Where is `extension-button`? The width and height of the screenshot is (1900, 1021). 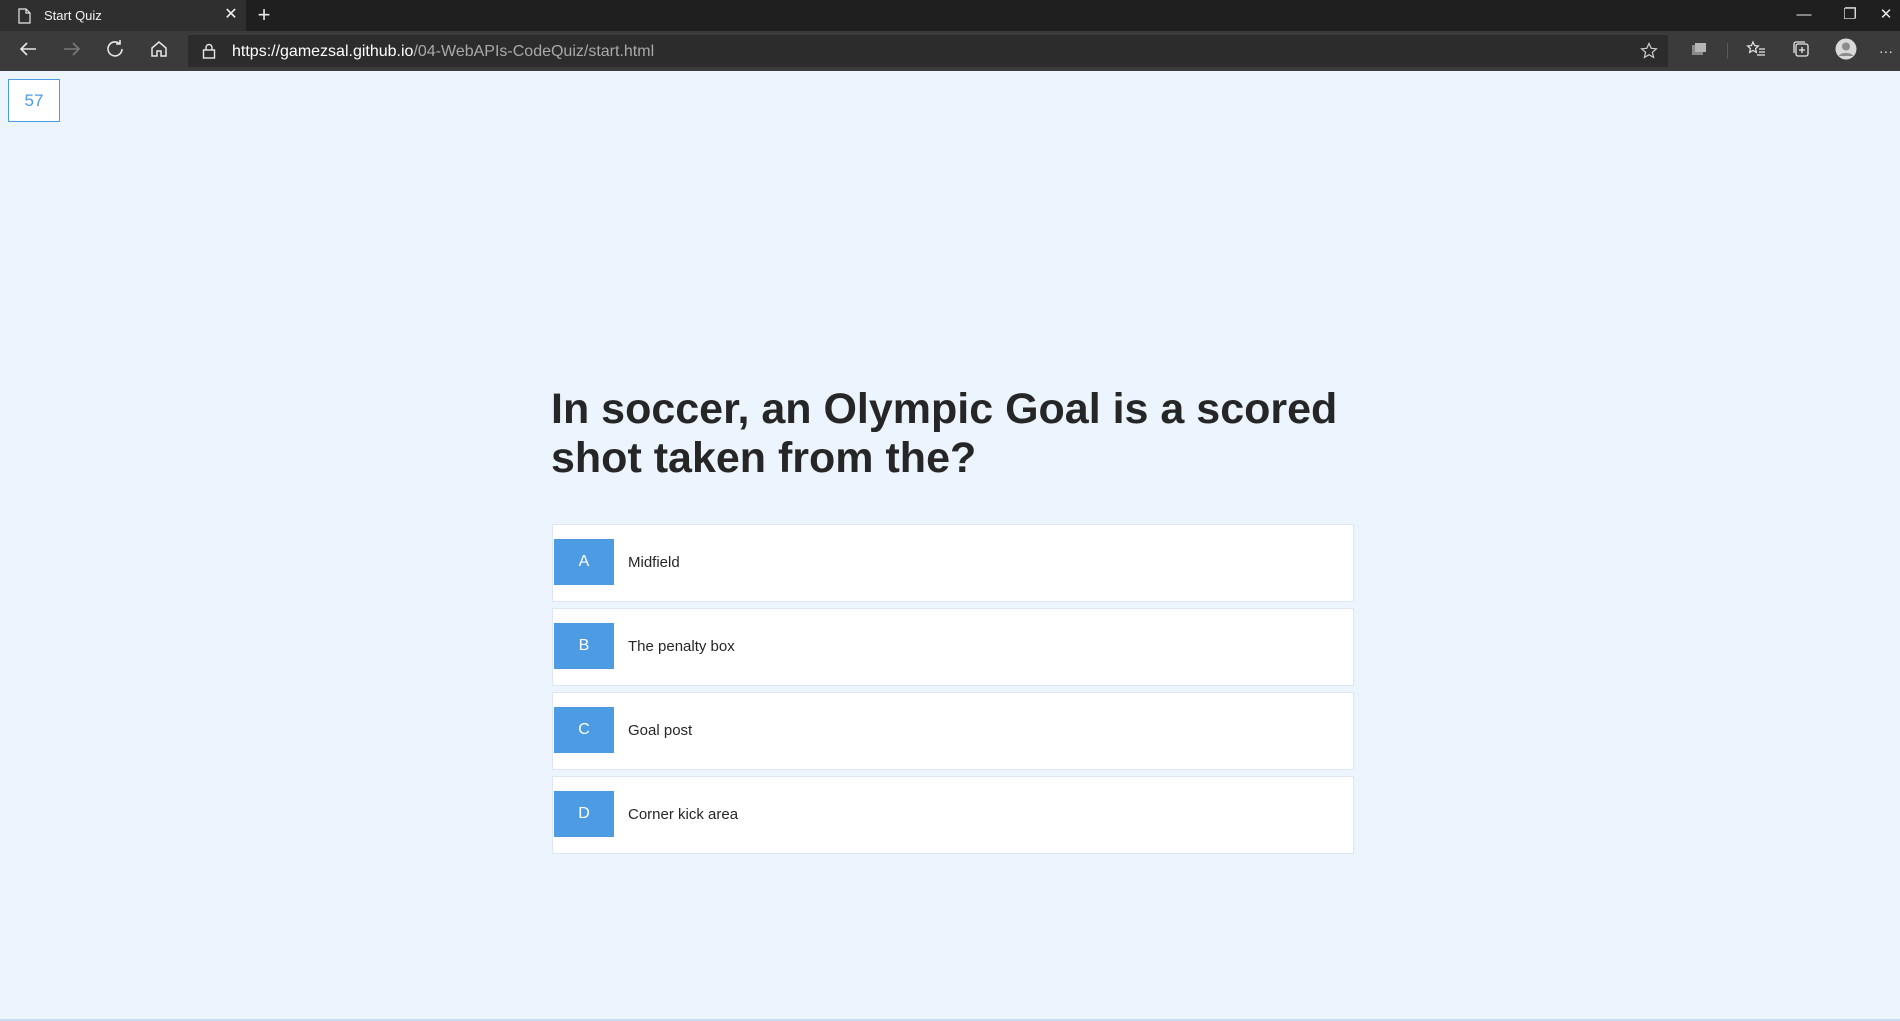 extension-button is located at coordinates (1699, 51).